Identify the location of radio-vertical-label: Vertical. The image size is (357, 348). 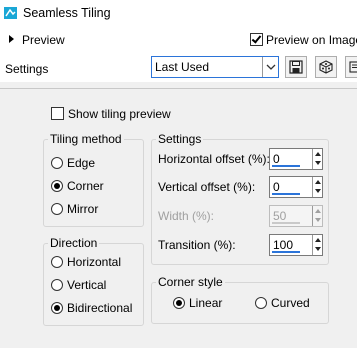
(86, 285).